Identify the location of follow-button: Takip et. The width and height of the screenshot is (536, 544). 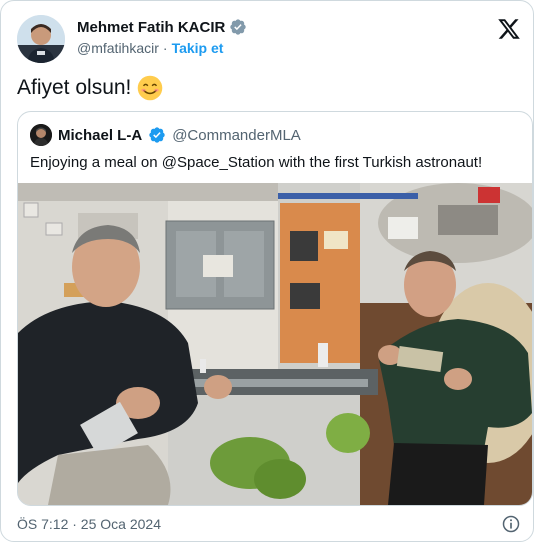
(198, 48).